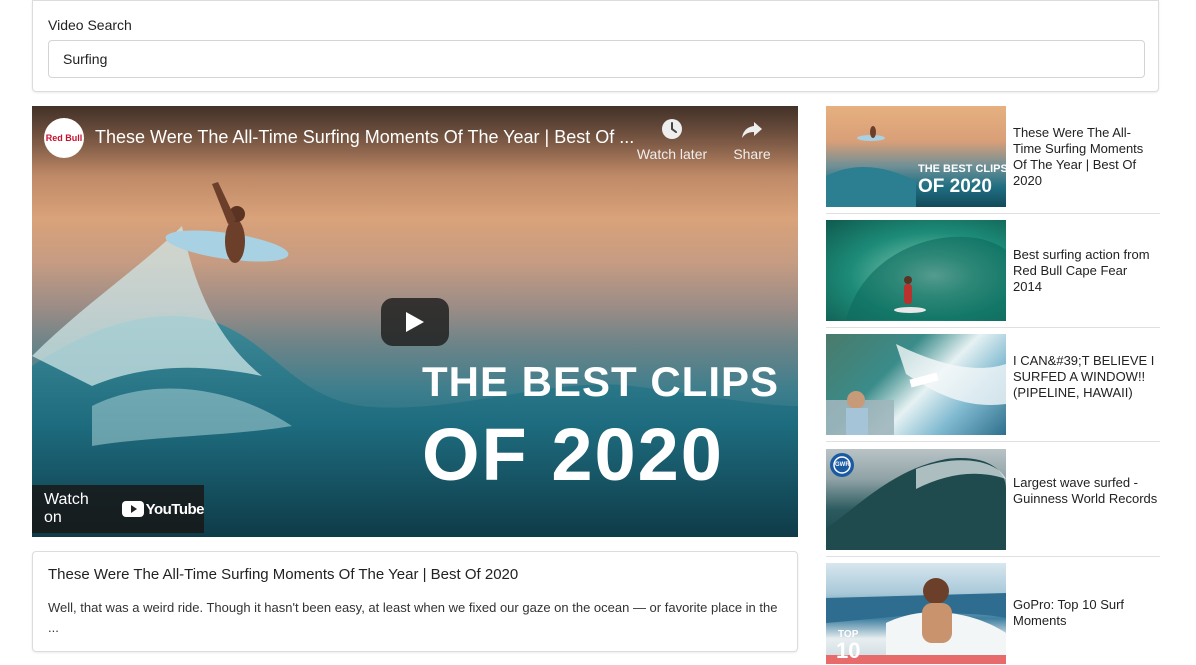 Image resolution: width=1196 pixels, height=665 pixels. Describe the element at coordinates (90, 25) in the screenshot. I see `search-label: Video Search` at that location.